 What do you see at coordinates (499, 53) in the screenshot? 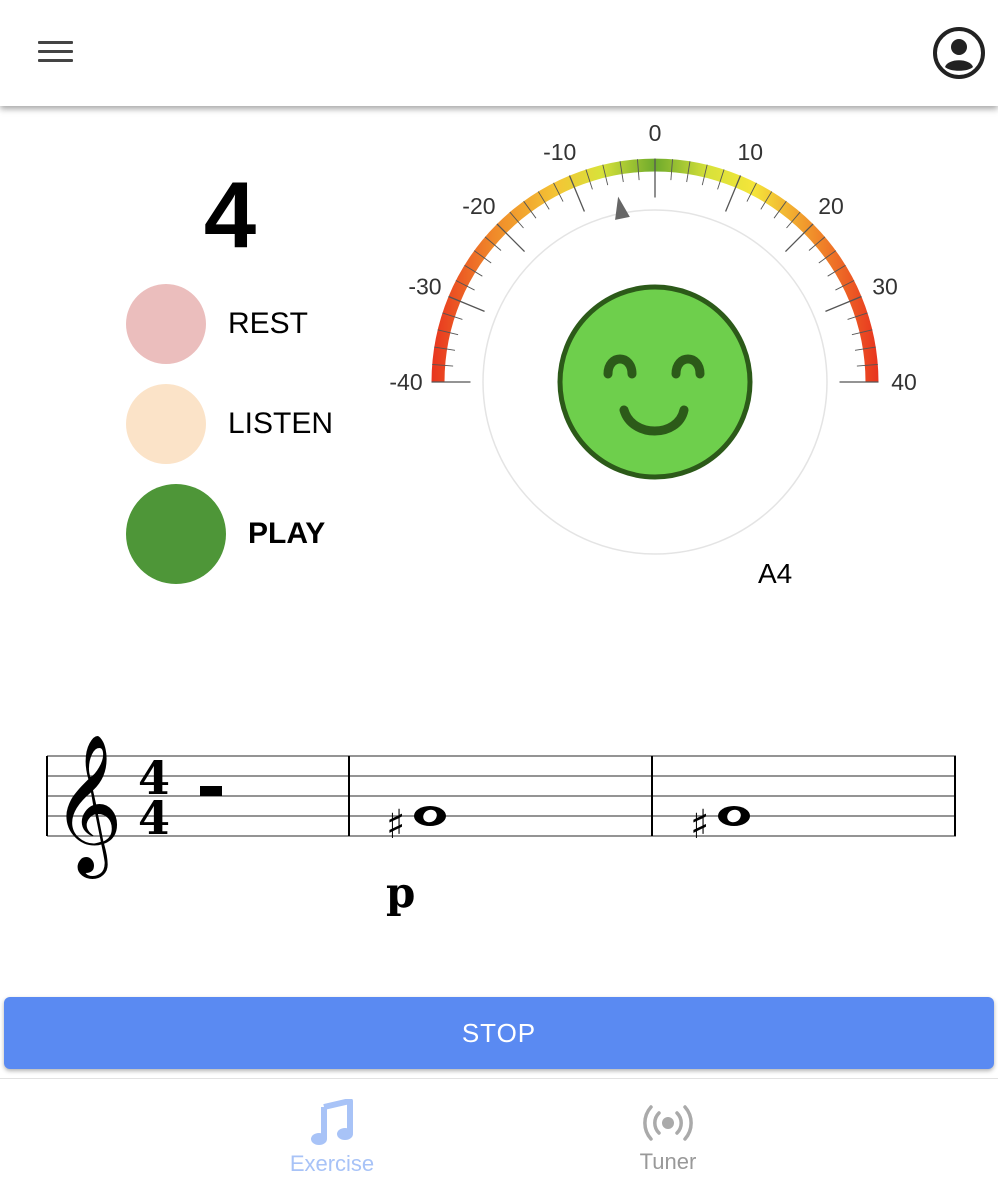
I see `app-header` at bounding box center [499, 53].